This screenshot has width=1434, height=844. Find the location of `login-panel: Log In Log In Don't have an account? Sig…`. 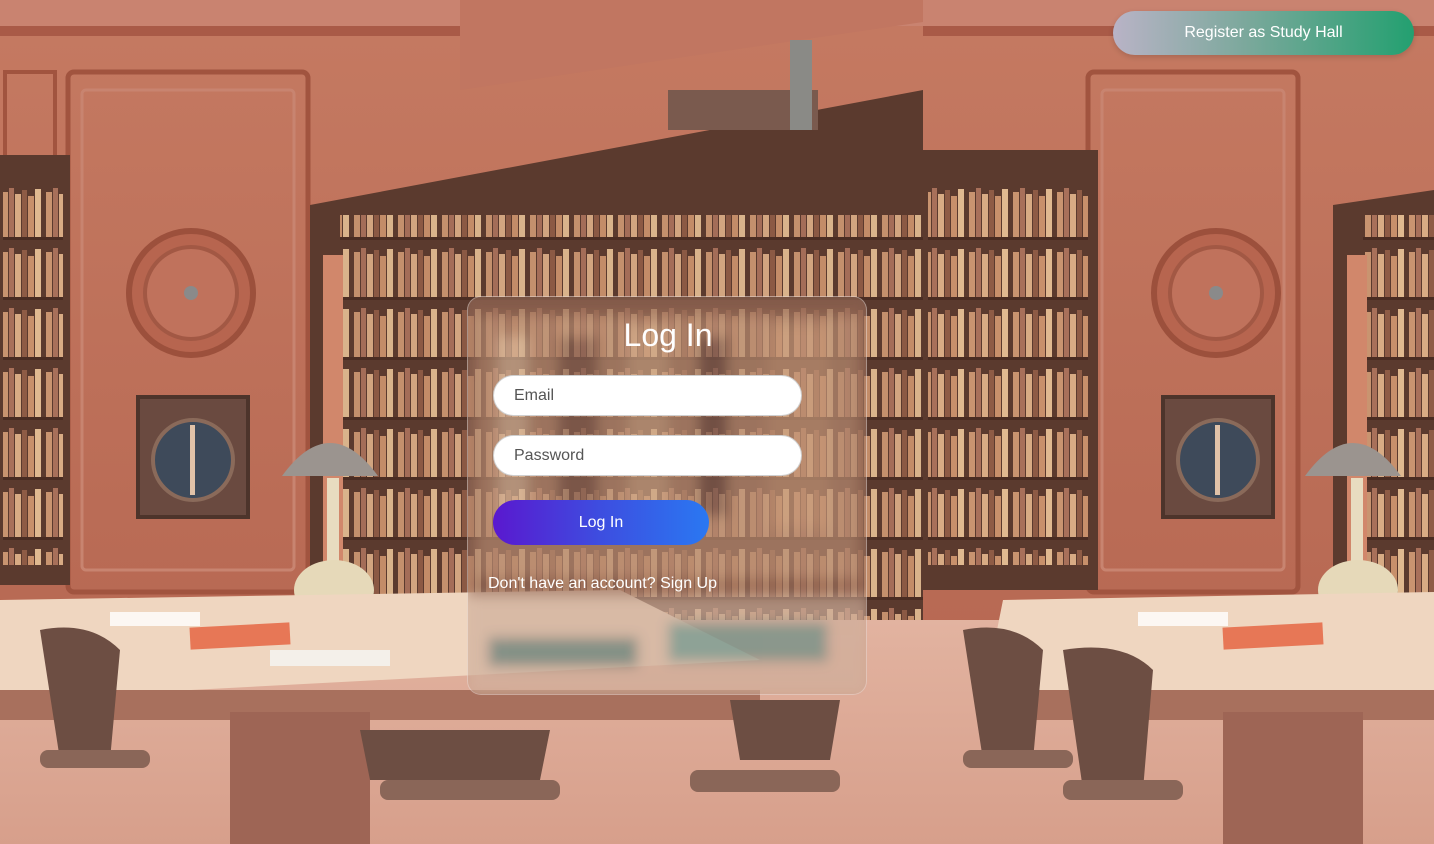

login-panel: Log In Log In Don't have an account? Sig… is located at coordinates (667, 495).